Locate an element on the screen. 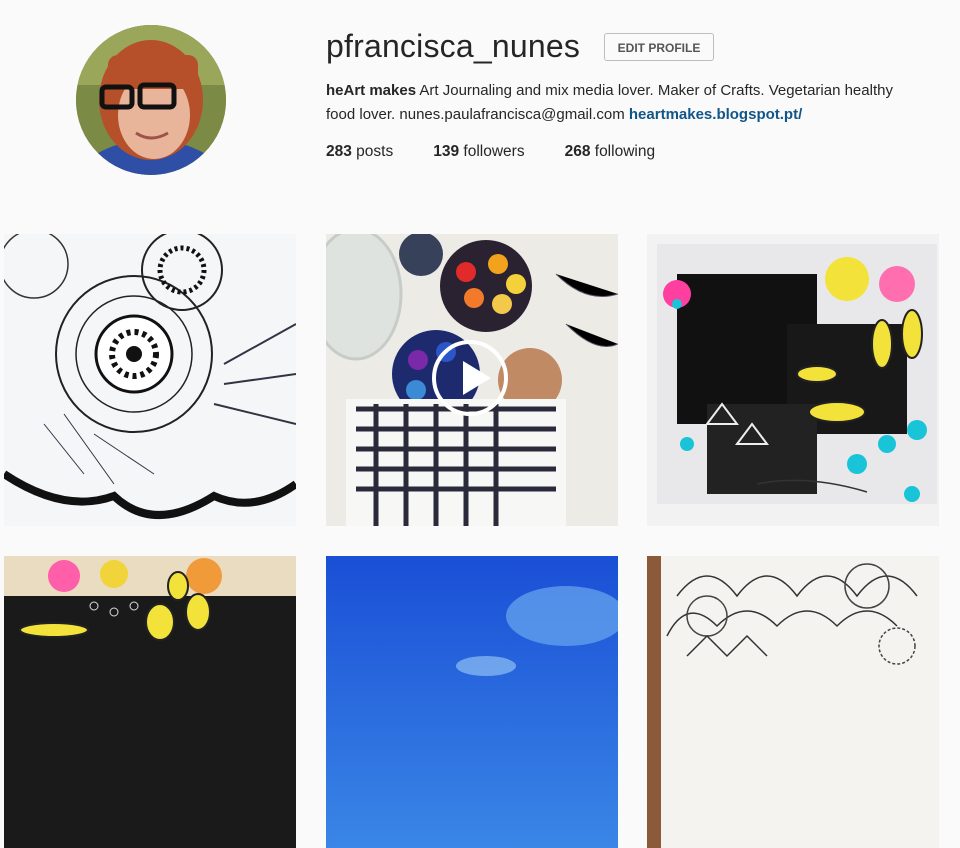 The width and height of the screenshot is (960, 848). stat-followers-count: 139 is located at coordinates (446, 151).